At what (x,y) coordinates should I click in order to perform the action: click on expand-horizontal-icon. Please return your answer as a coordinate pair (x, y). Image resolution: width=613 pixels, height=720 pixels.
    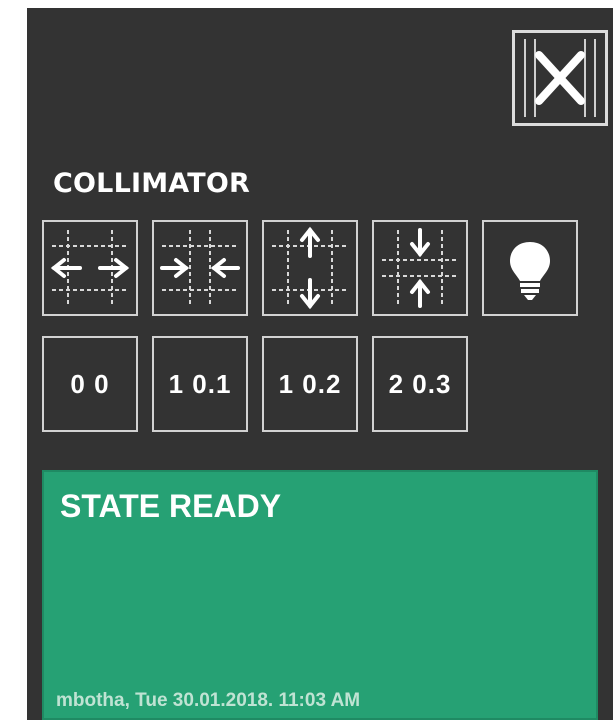
    Looking at the image, I should click on (90, 268).